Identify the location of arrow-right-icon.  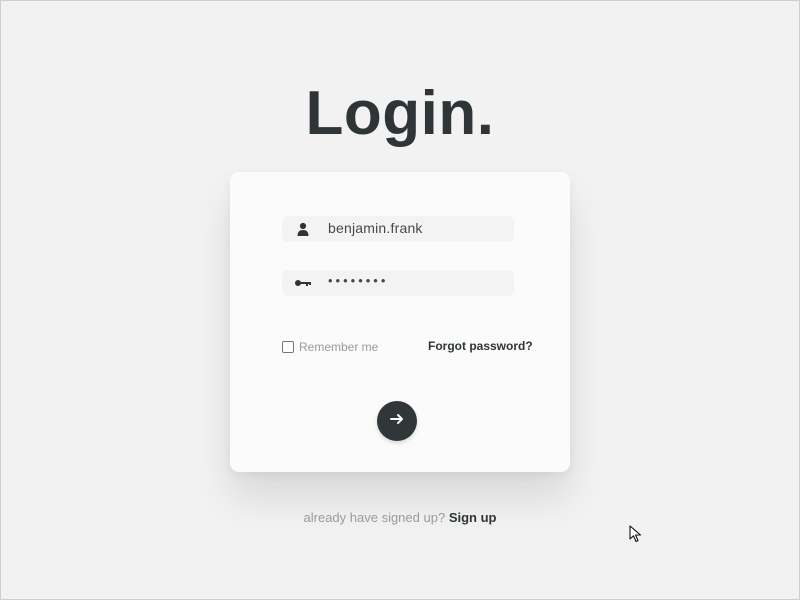
(397, 421).